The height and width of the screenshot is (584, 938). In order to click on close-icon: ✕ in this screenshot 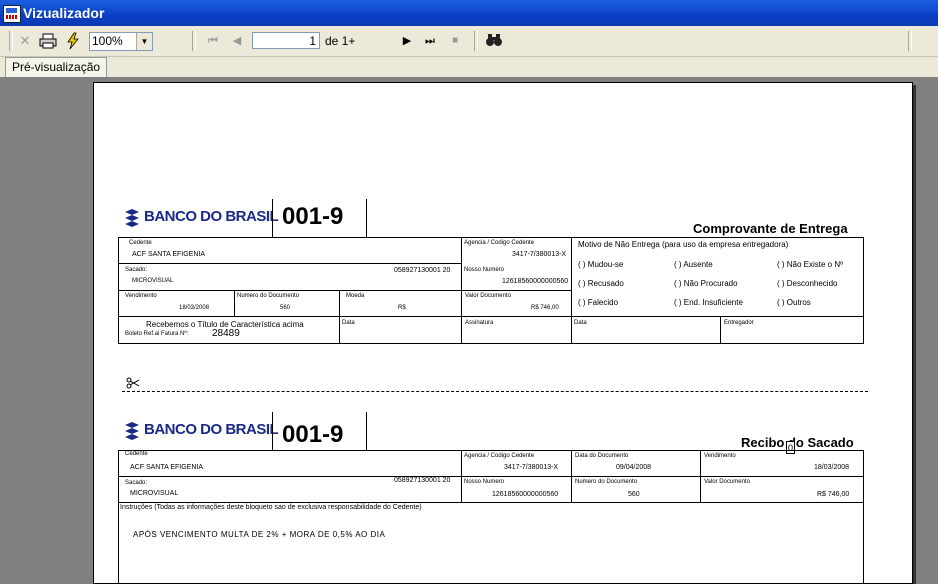, I will do `click(25, 41)`.